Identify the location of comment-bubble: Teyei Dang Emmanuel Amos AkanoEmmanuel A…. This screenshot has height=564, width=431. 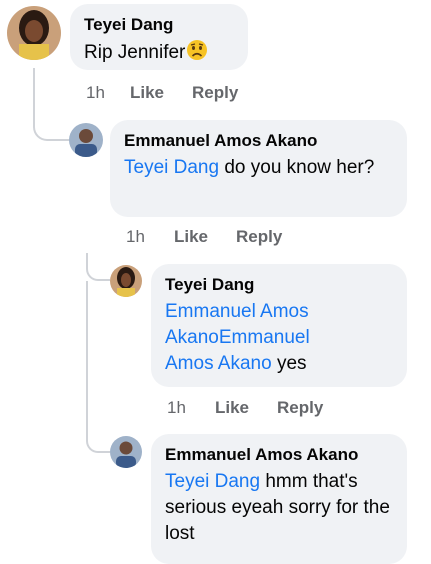
(279, 325).